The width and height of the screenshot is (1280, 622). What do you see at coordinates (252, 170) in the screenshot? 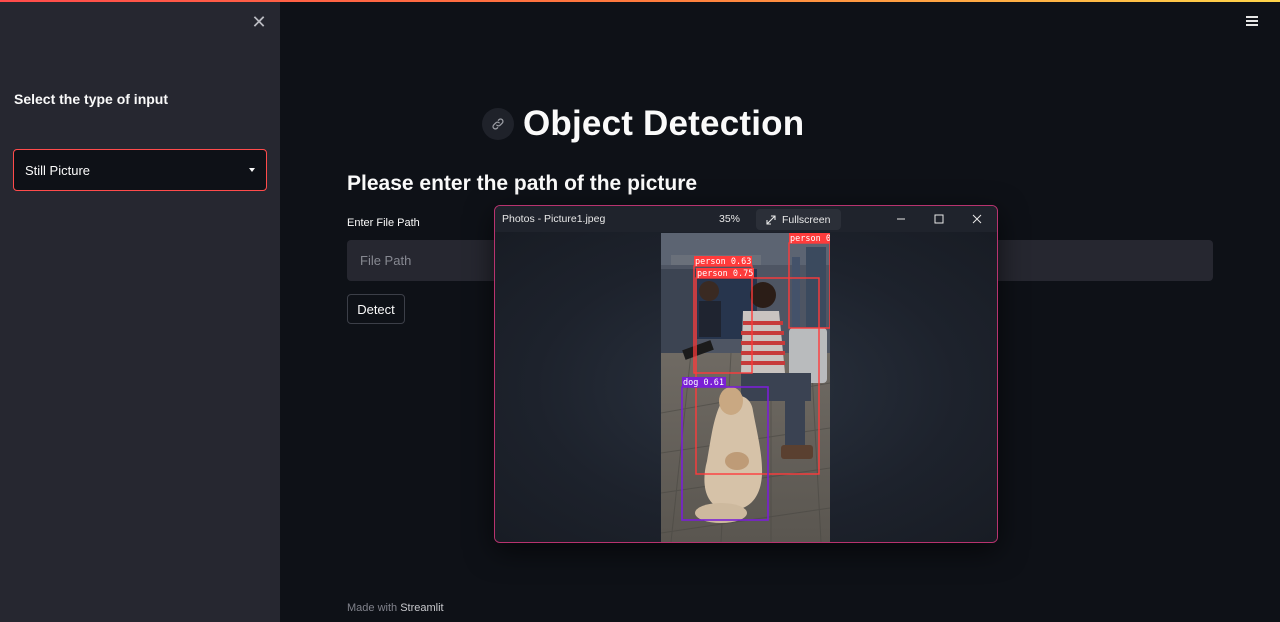
I see `chevron-down-icon` at bounding box center [252, 170].